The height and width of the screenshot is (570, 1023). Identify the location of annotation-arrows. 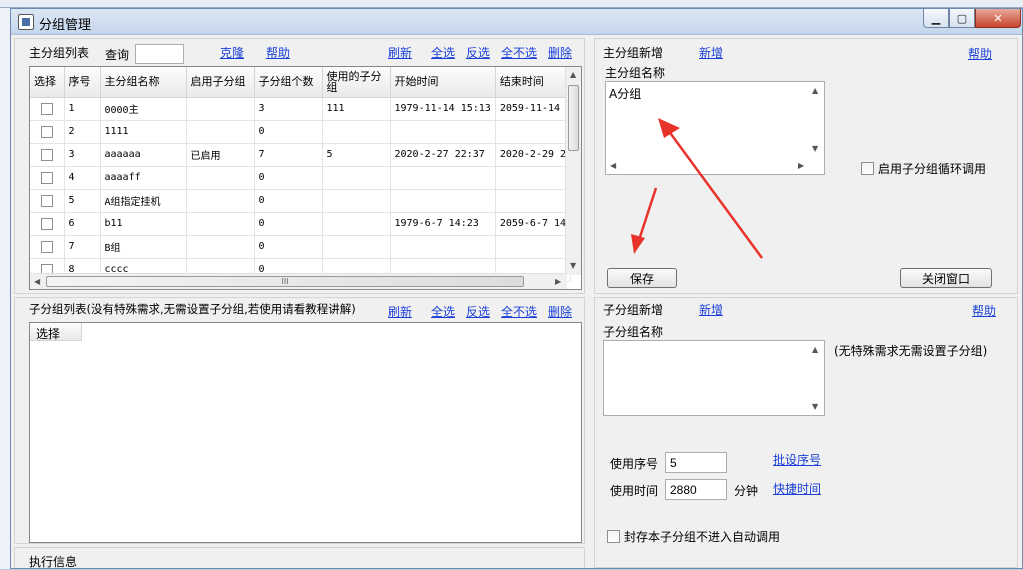
(697, 188).